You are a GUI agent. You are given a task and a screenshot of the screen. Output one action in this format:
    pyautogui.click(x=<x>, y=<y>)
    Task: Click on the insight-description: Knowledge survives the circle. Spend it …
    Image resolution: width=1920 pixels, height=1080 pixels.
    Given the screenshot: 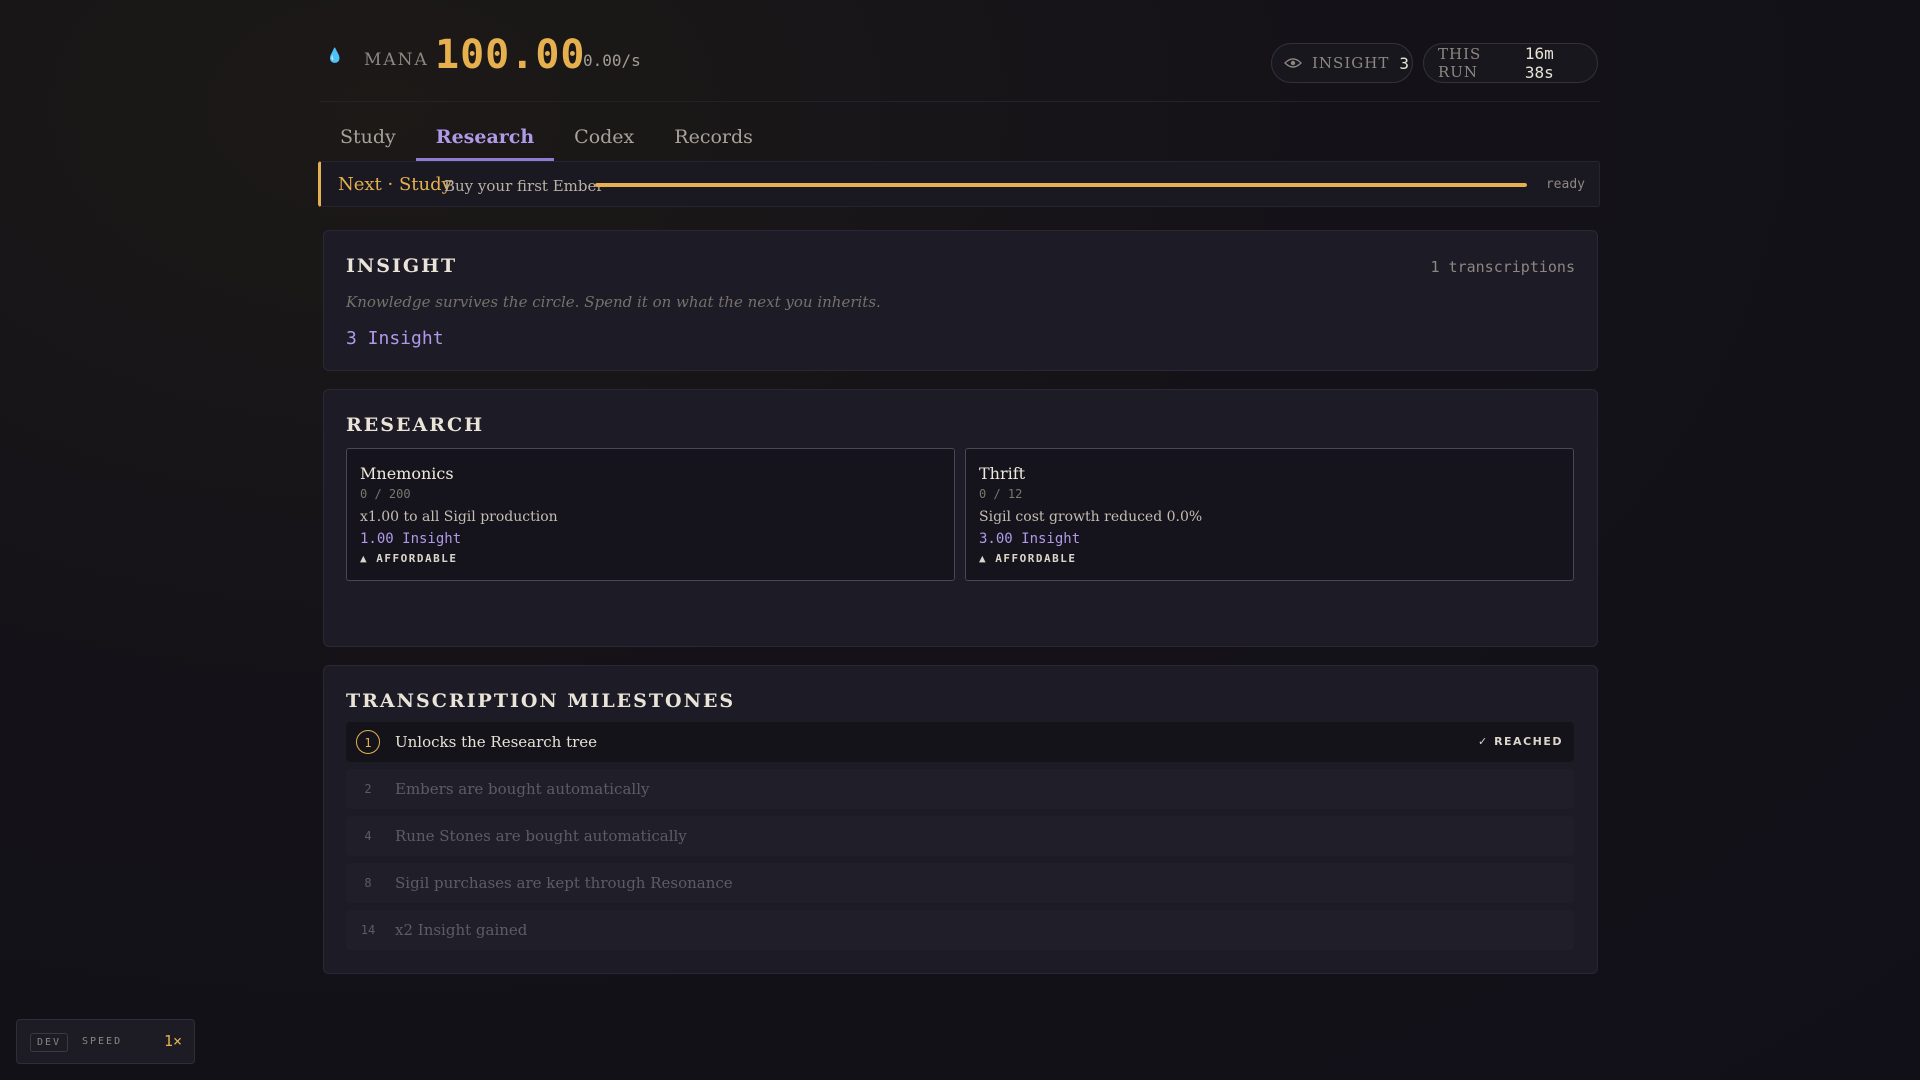 What is the action you would take?
    pyautogui.click(x=613, y=302)
    